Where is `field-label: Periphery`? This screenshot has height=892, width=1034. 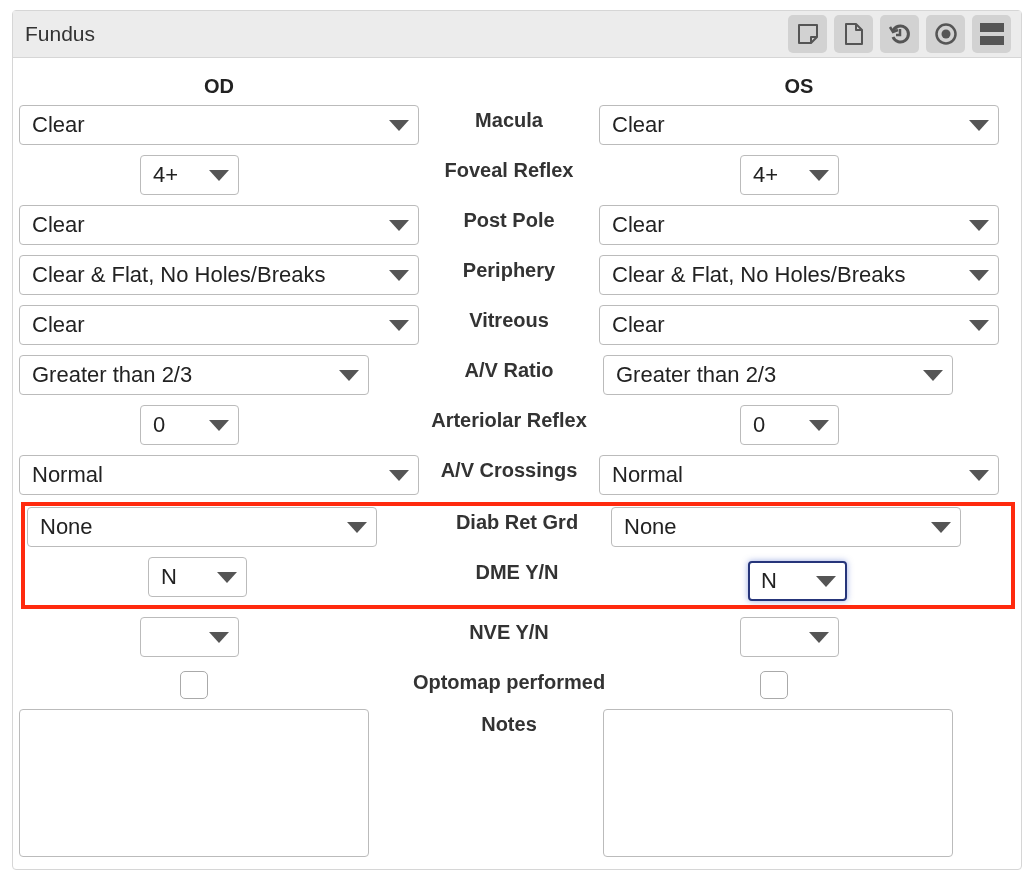 field-label: Periphery is located at coordinates (509, 270).